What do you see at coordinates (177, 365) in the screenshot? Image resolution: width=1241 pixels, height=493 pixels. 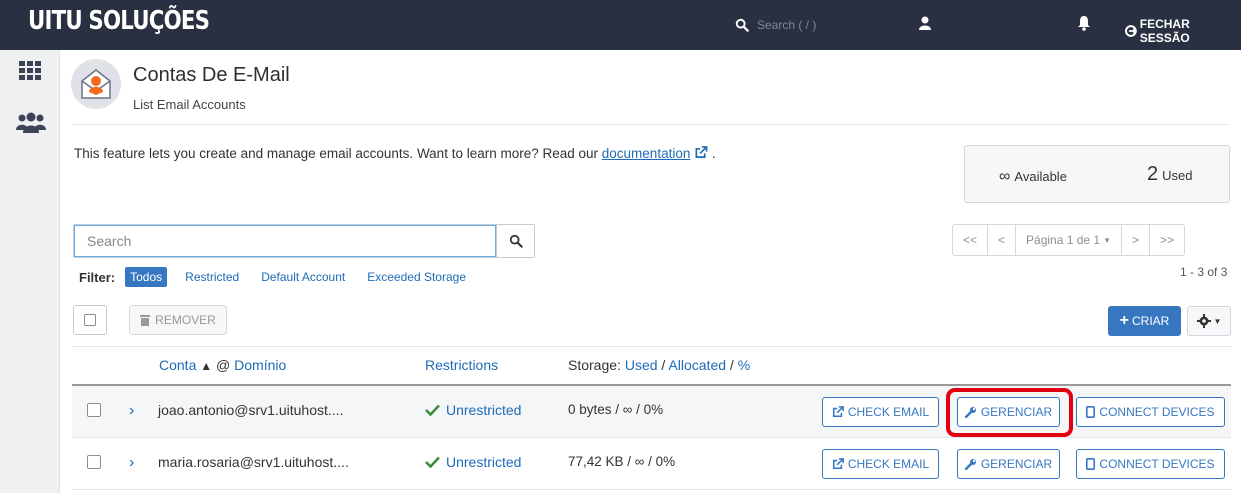 I see `col-account-label: Conta` at bounding box center [177, 365].